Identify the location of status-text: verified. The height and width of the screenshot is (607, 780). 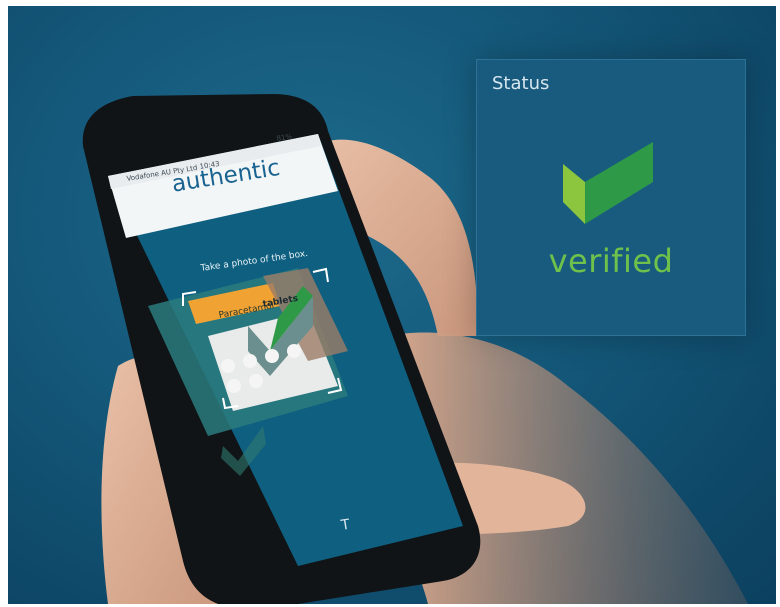
(611, 261).